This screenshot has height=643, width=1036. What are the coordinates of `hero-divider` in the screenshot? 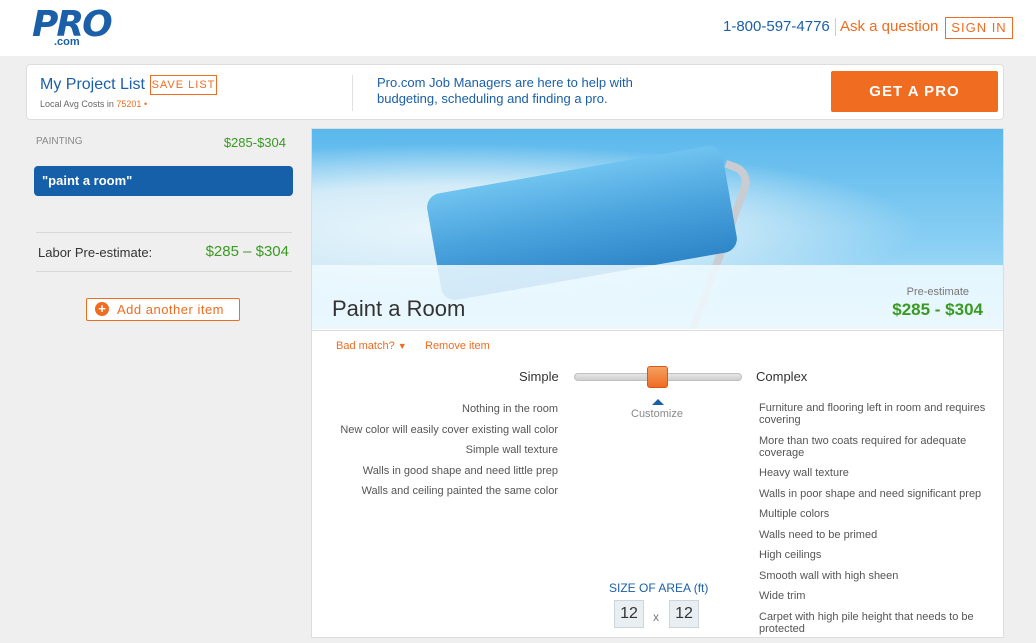 It's located at (657, 330).